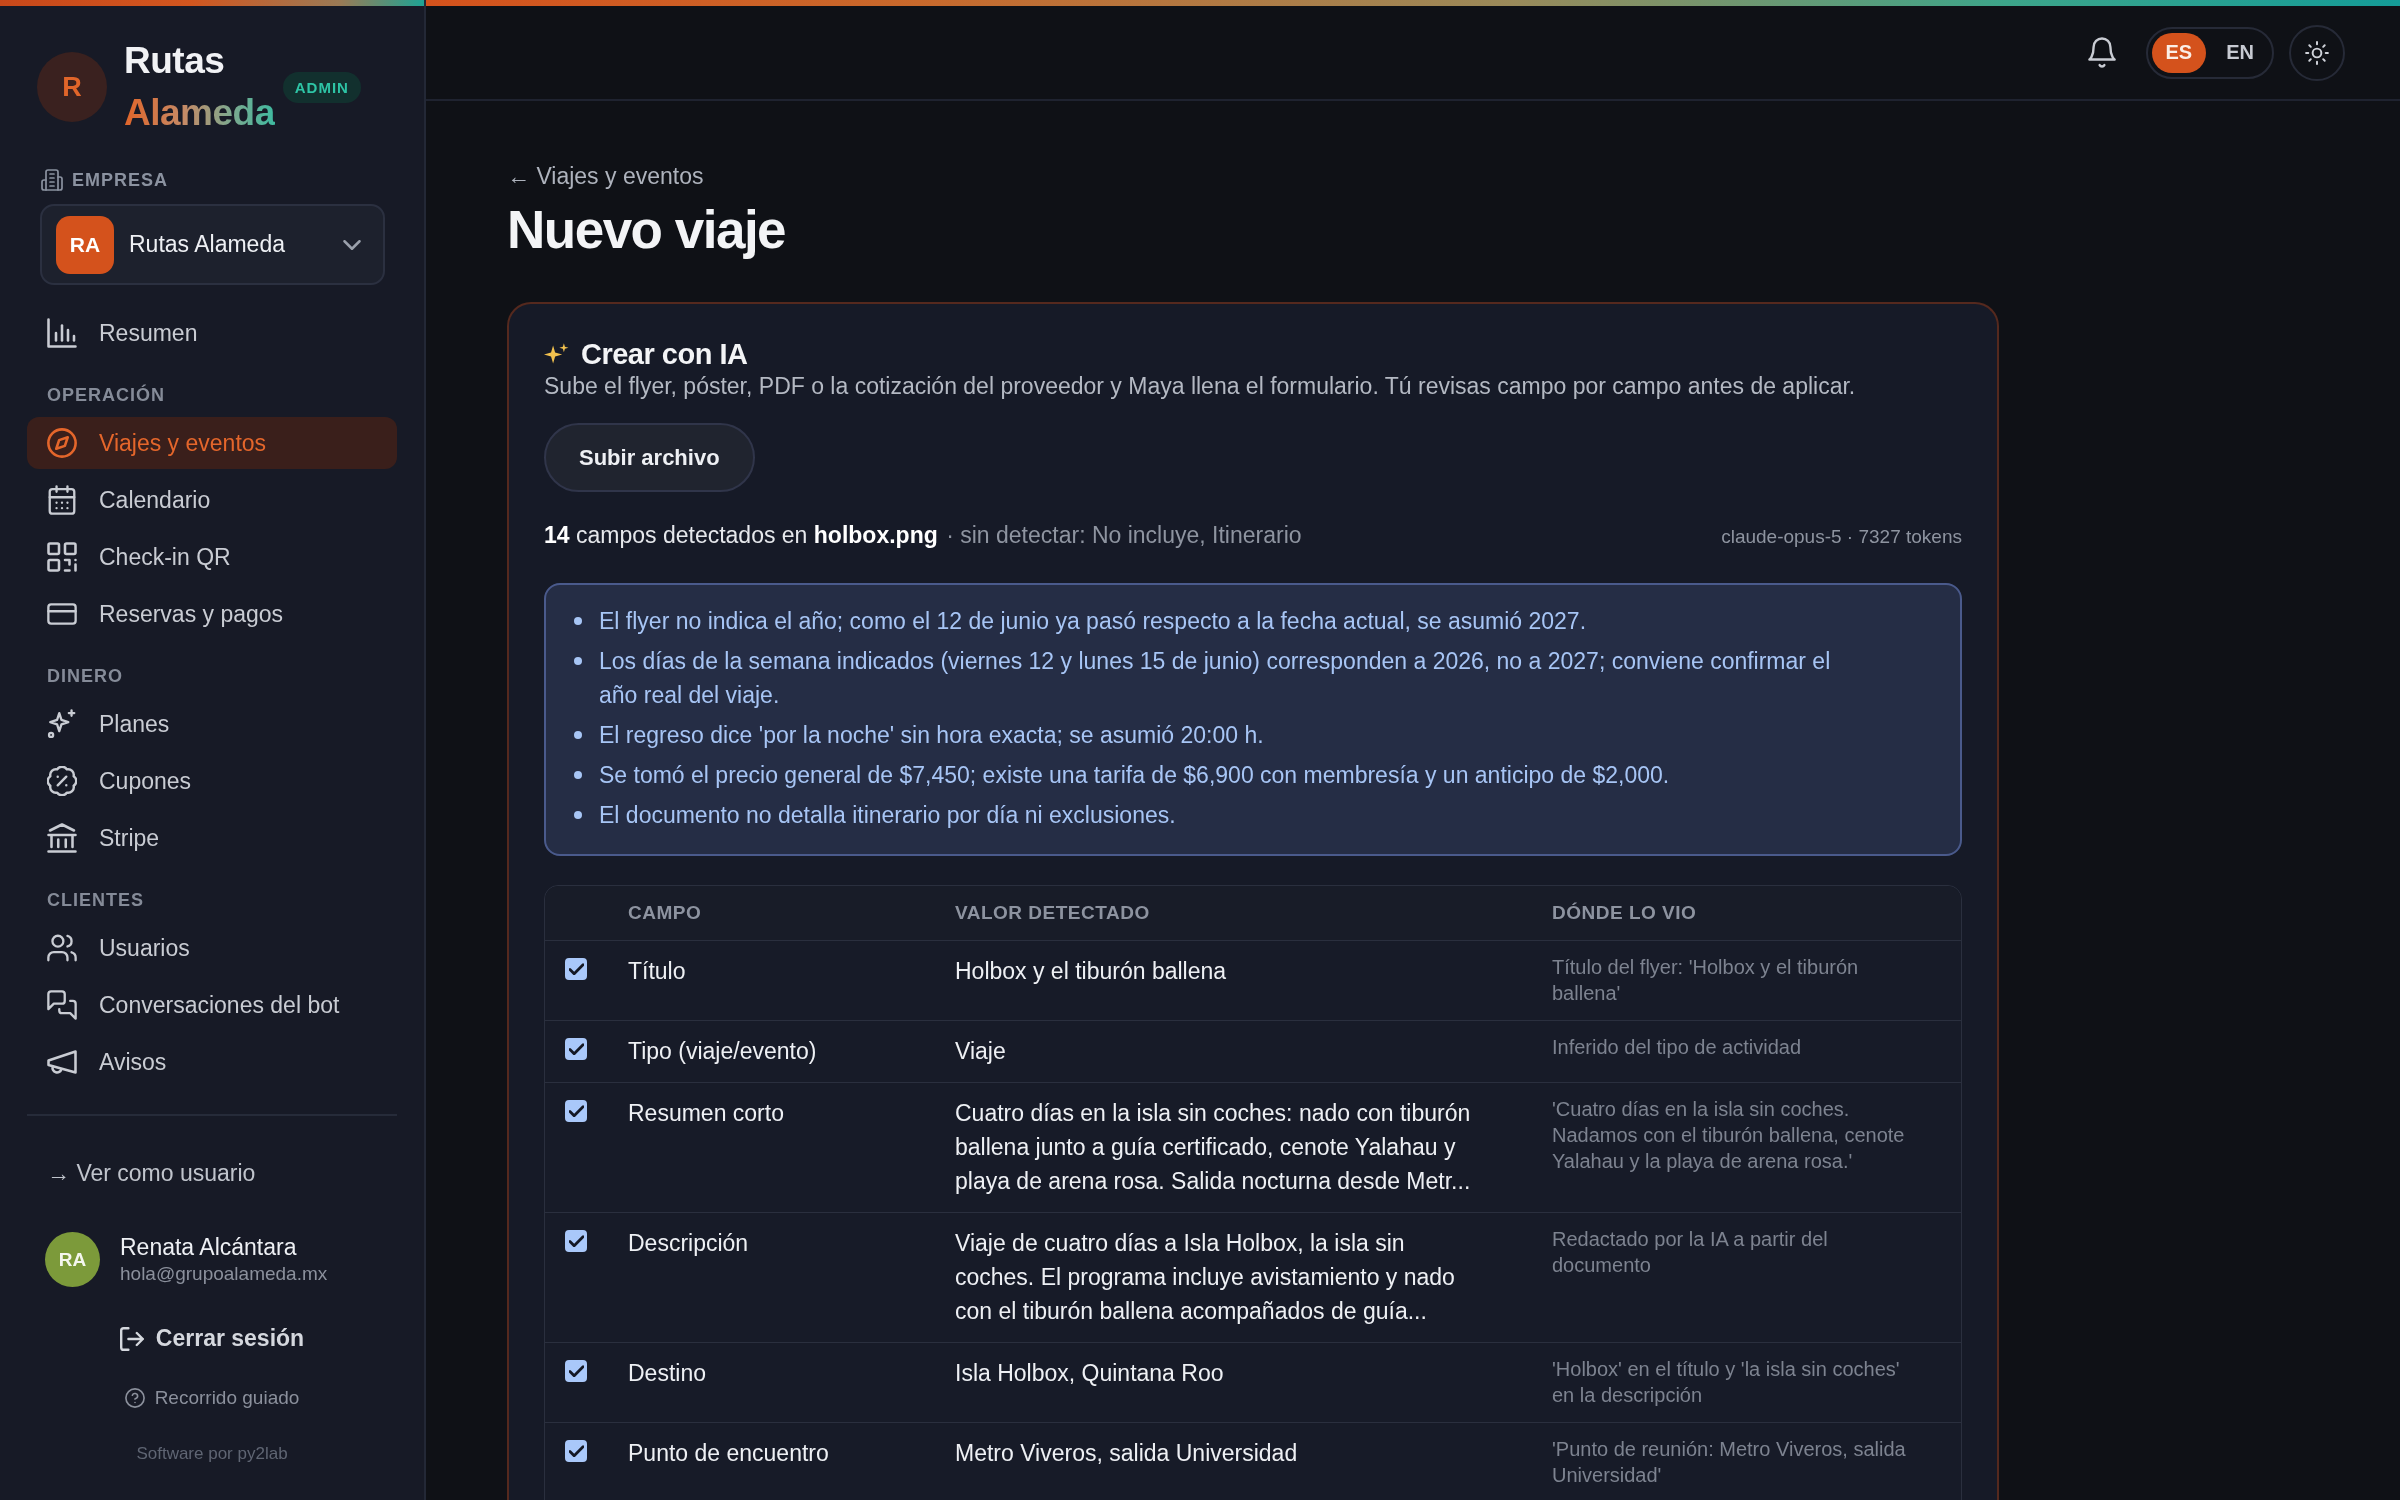 This screenshot has height=1500, width=2400. What do you see at coordinates (62, 1062) in the screenshot?
I see `megaphone-icon` at bounding box center [62, 1062].